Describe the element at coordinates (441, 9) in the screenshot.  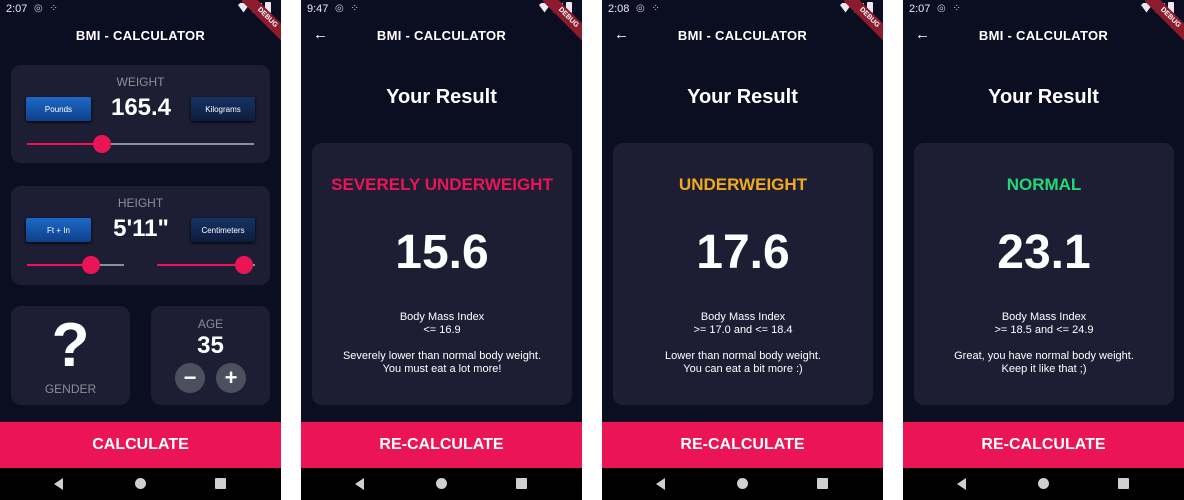
I see `status-bar: 9:47 ◎ ⁘` at that location.